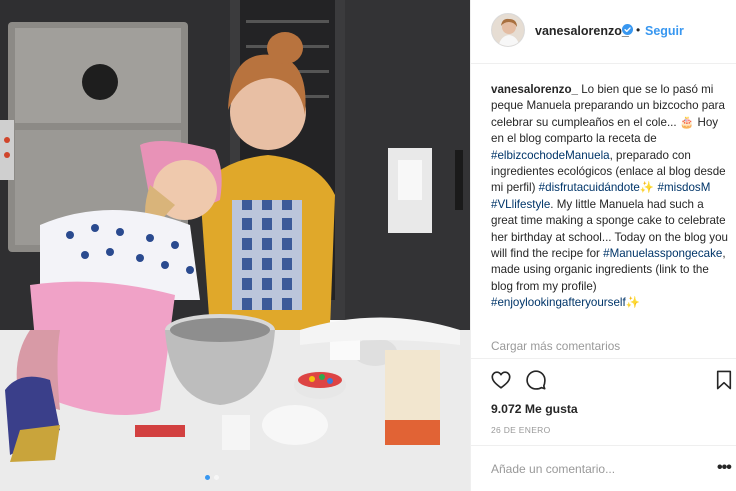  I want to click on avatar, so click(508, 30).